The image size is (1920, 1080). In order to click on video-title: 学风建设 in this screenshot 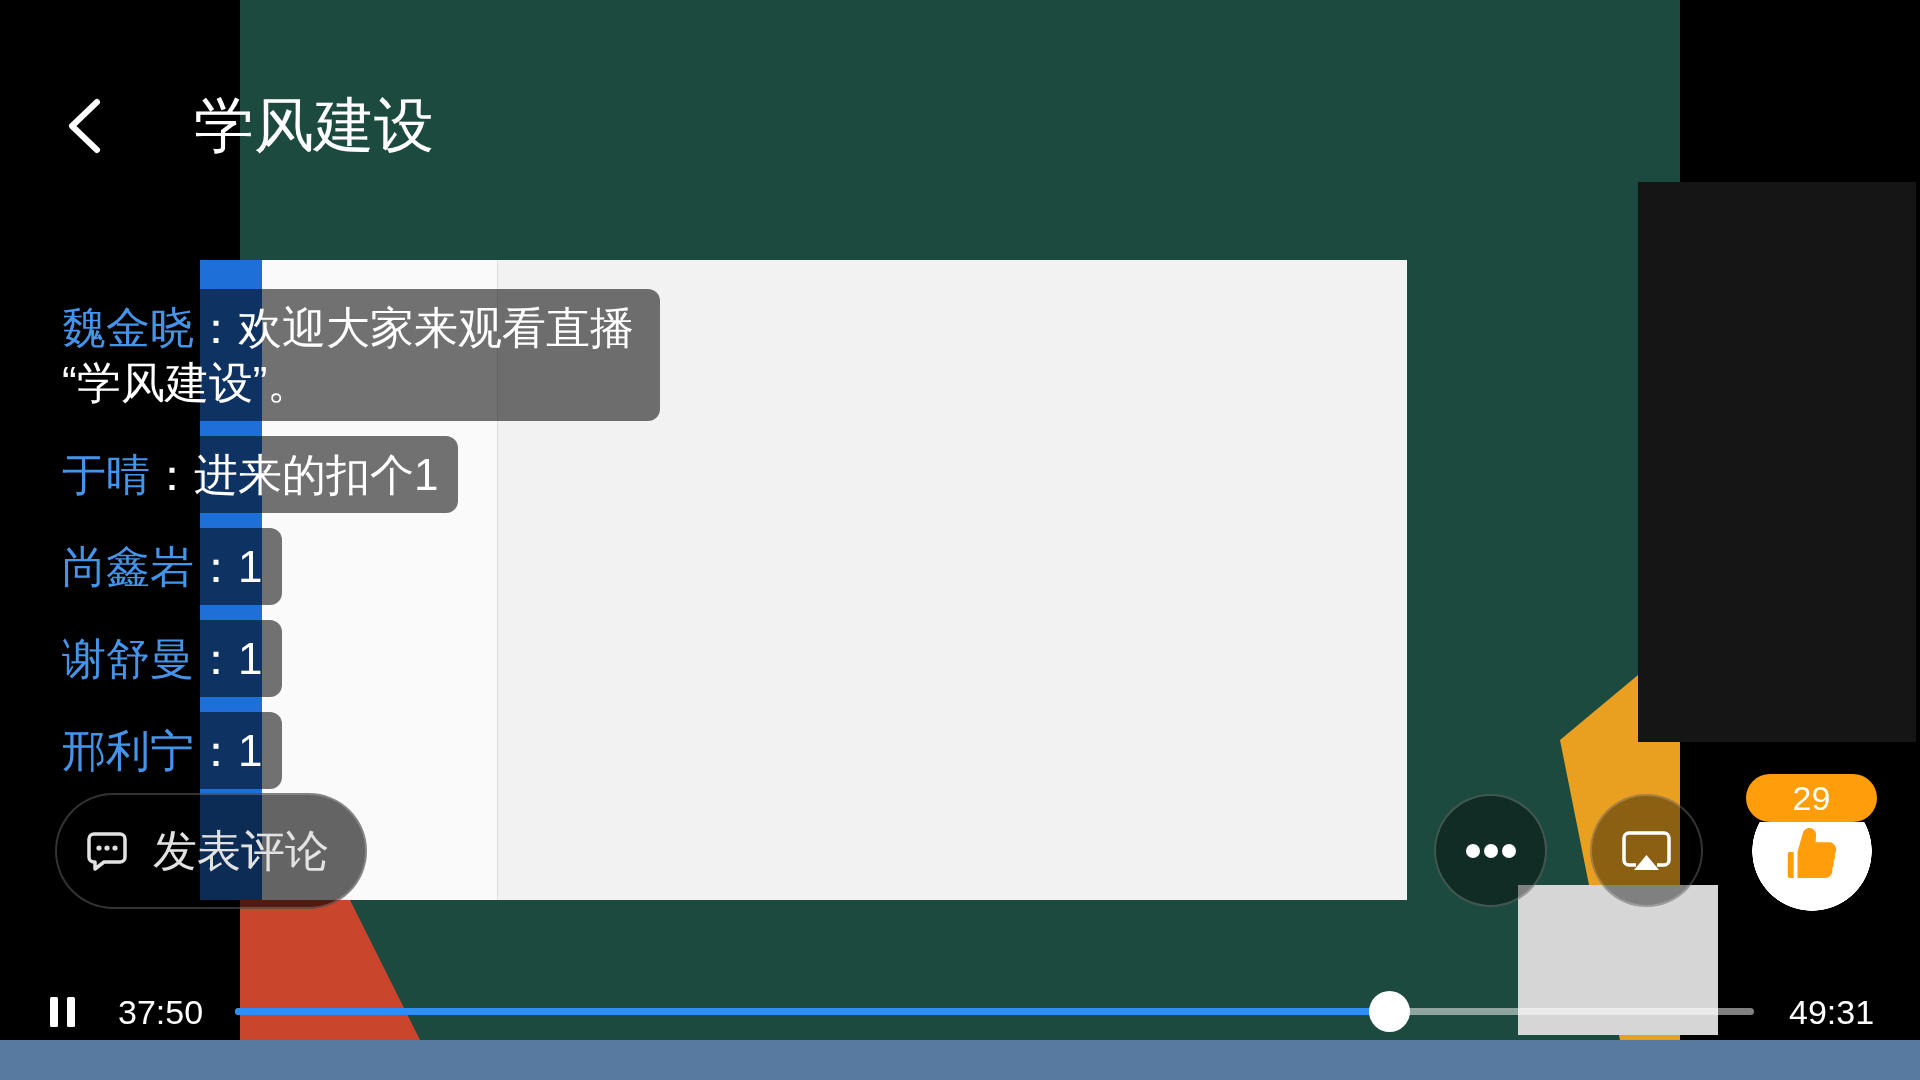, I will do `click(314, 126)`.